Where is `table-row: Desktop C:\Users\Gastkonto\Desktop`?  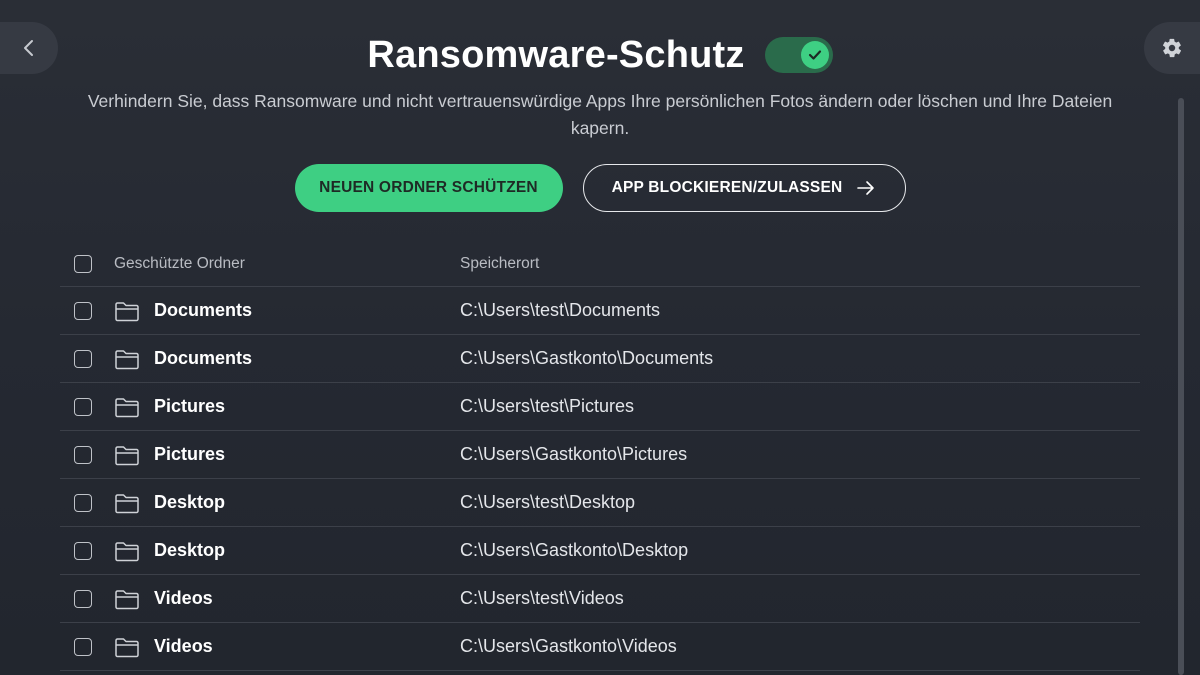
table-row: Desktop C:\Users\Gastkonto\Desktop is located at coordinates (600, 551).